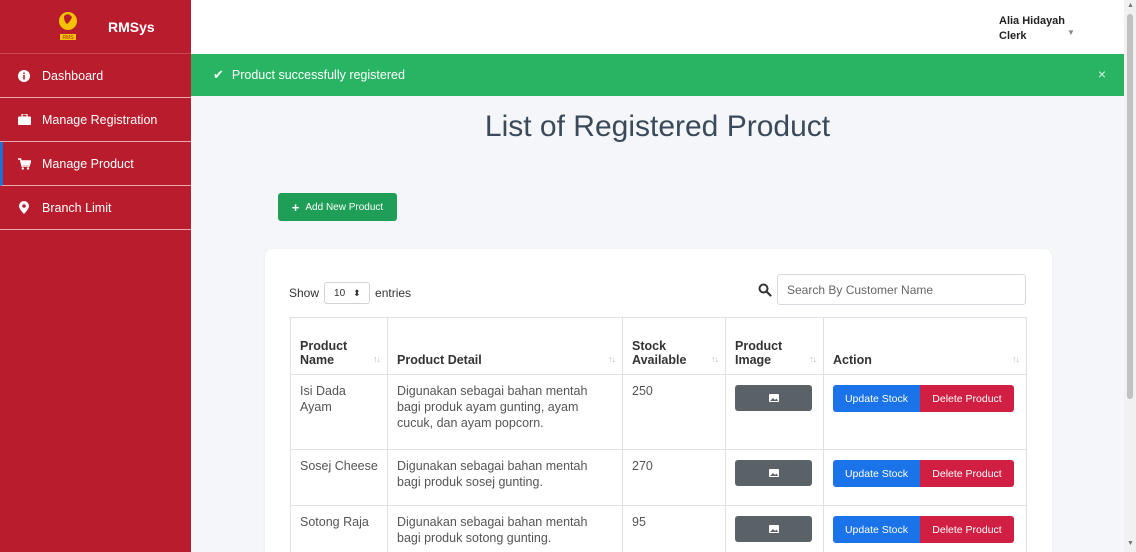 This screenshot has width=1136, height=552. Describe the element at coordinates (1130, 206) in the screenshot. I see `scroll-thumb` at that location.